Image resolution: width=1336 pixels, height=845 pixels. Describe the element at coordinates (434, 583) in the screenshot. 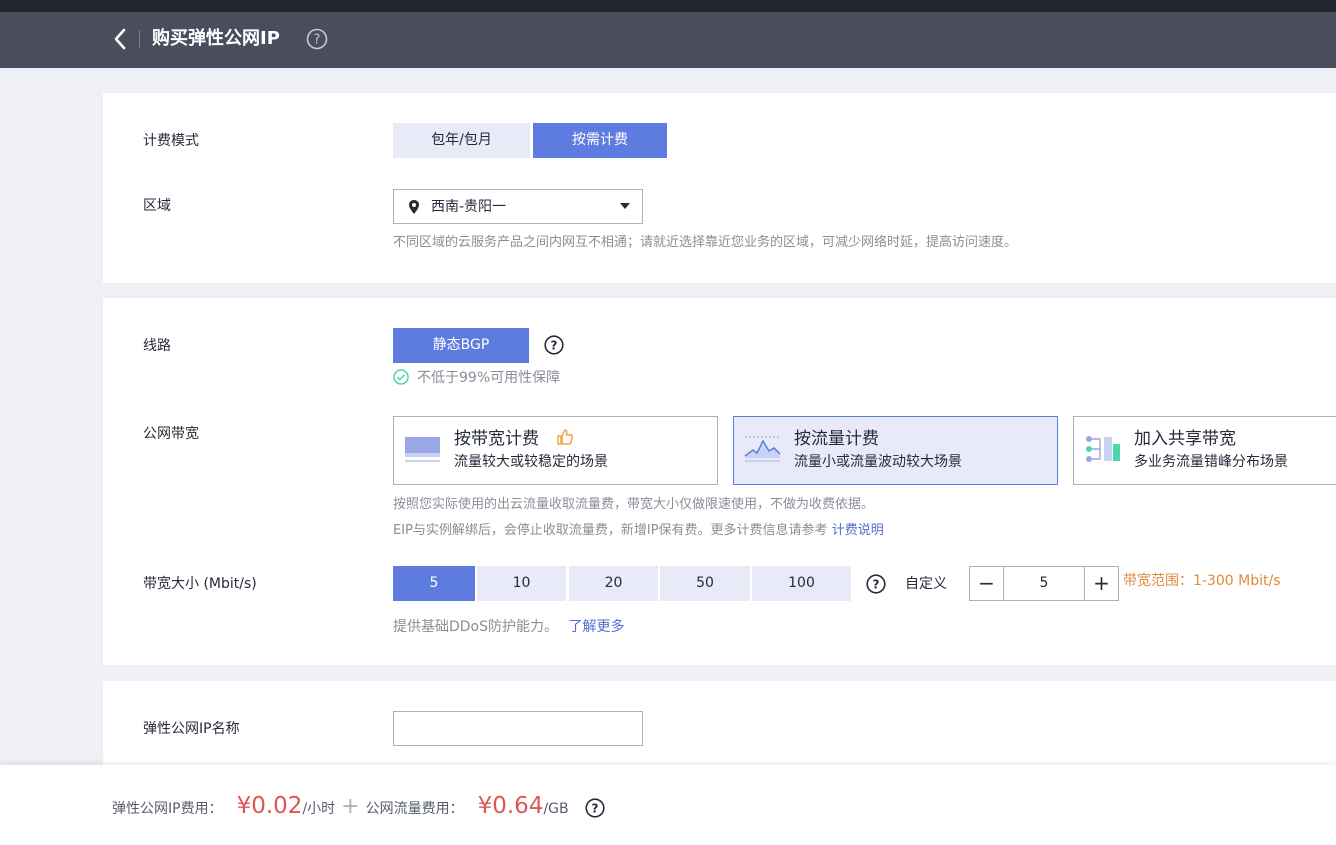

I see `size-option-5: 5` at that location.